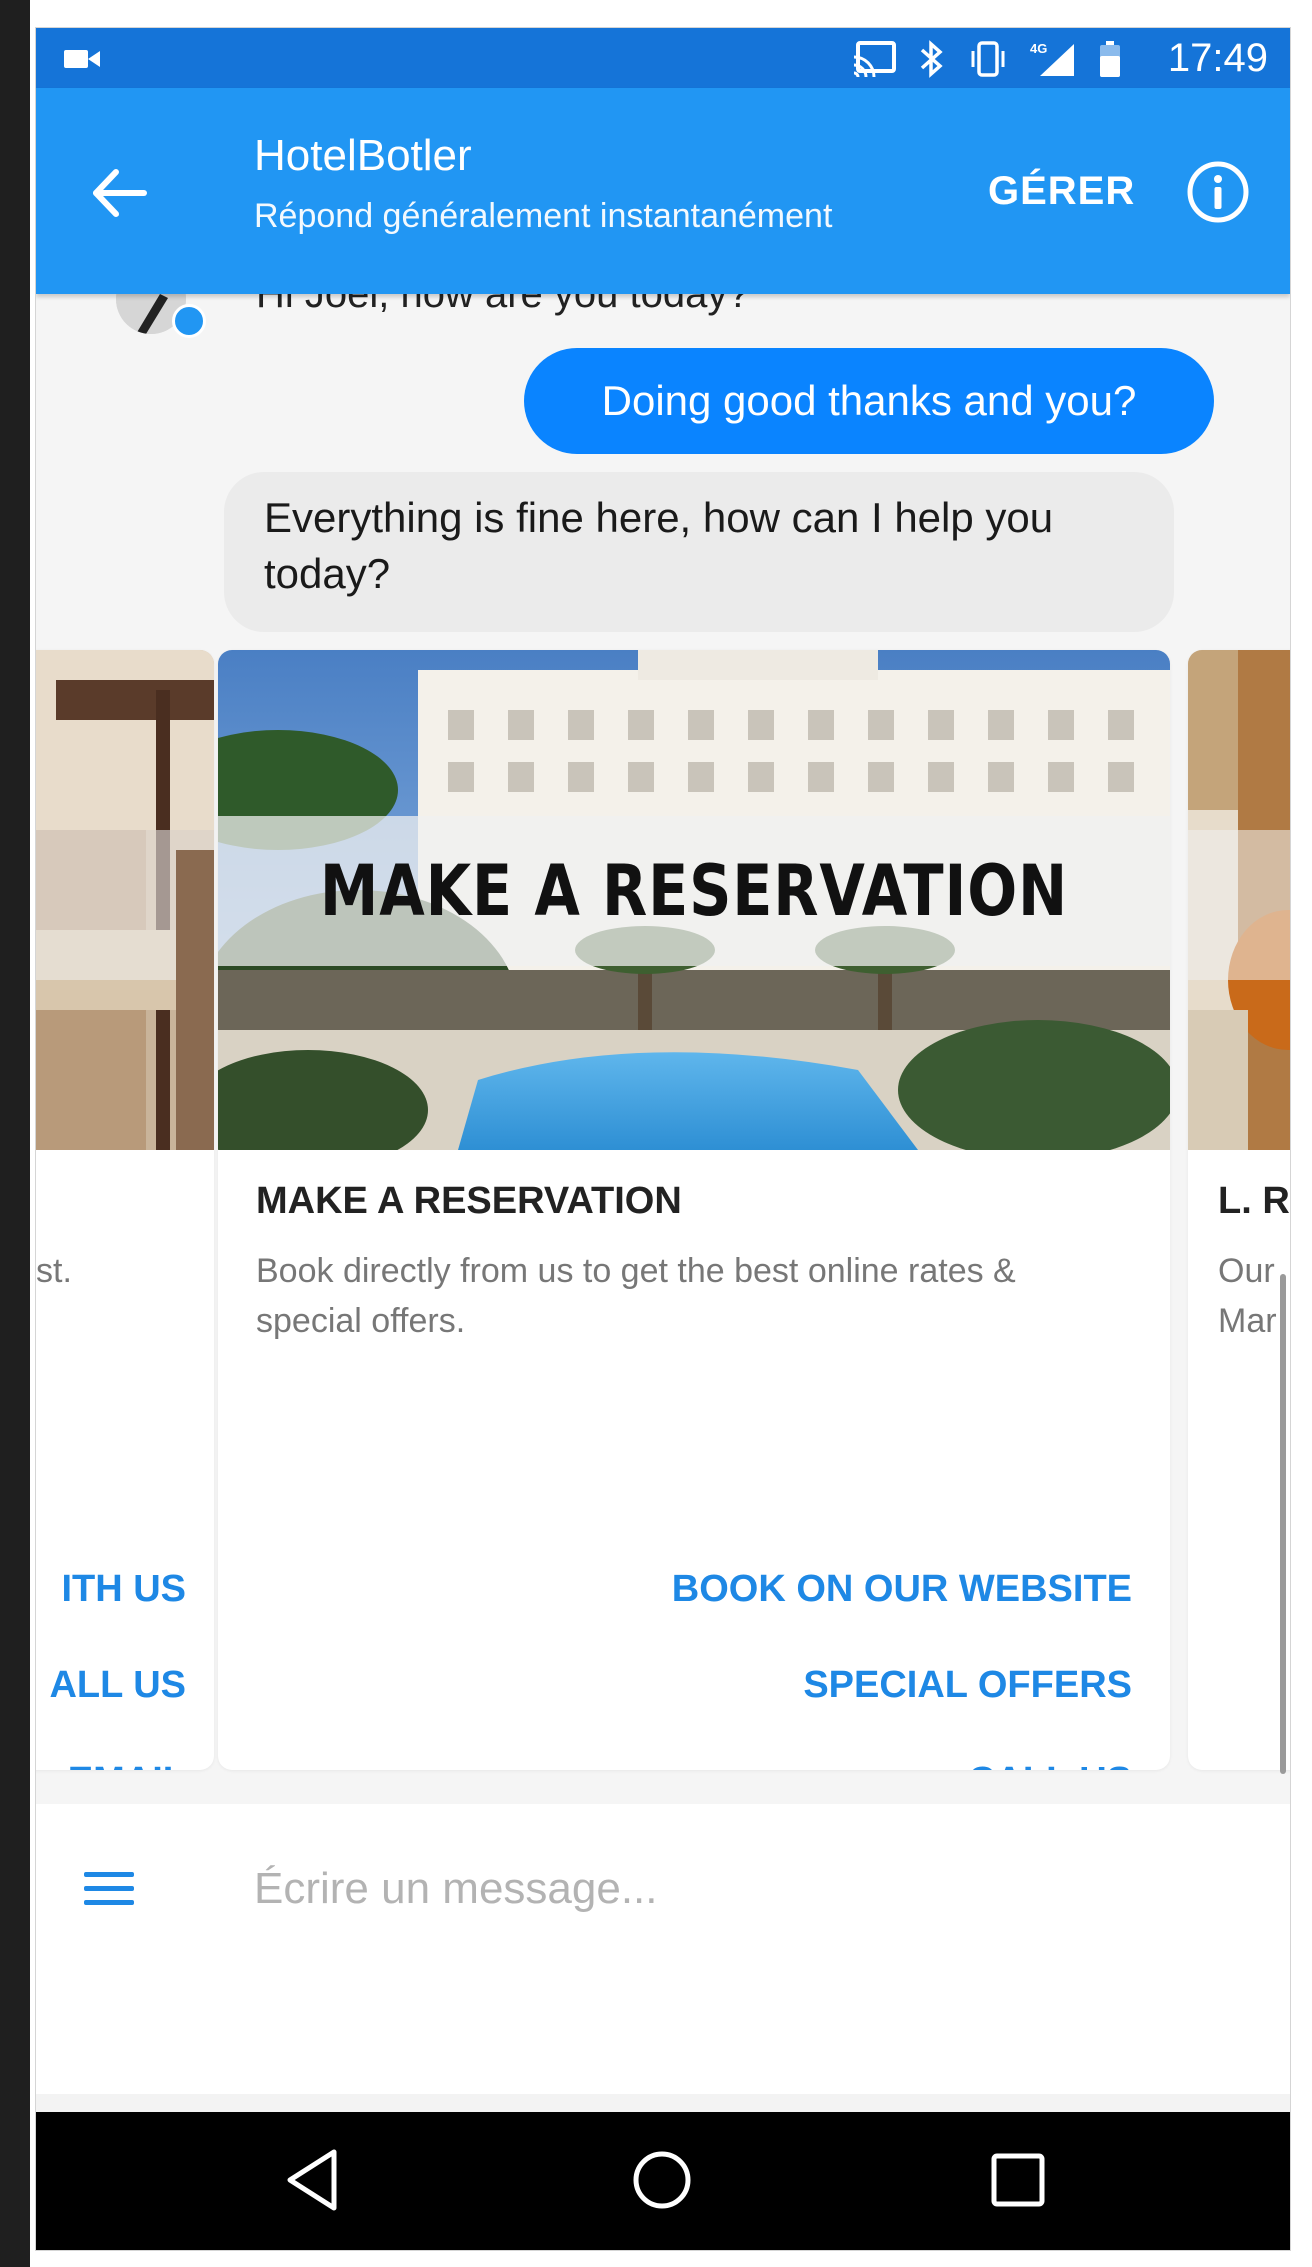 Image resolution: width=1312 pixels, height=2267 pixels. What do you see at coordinates (663, 58) in the screenshot?
I see `status-bar: 4G 17:49` at bounding box center [663, 58].